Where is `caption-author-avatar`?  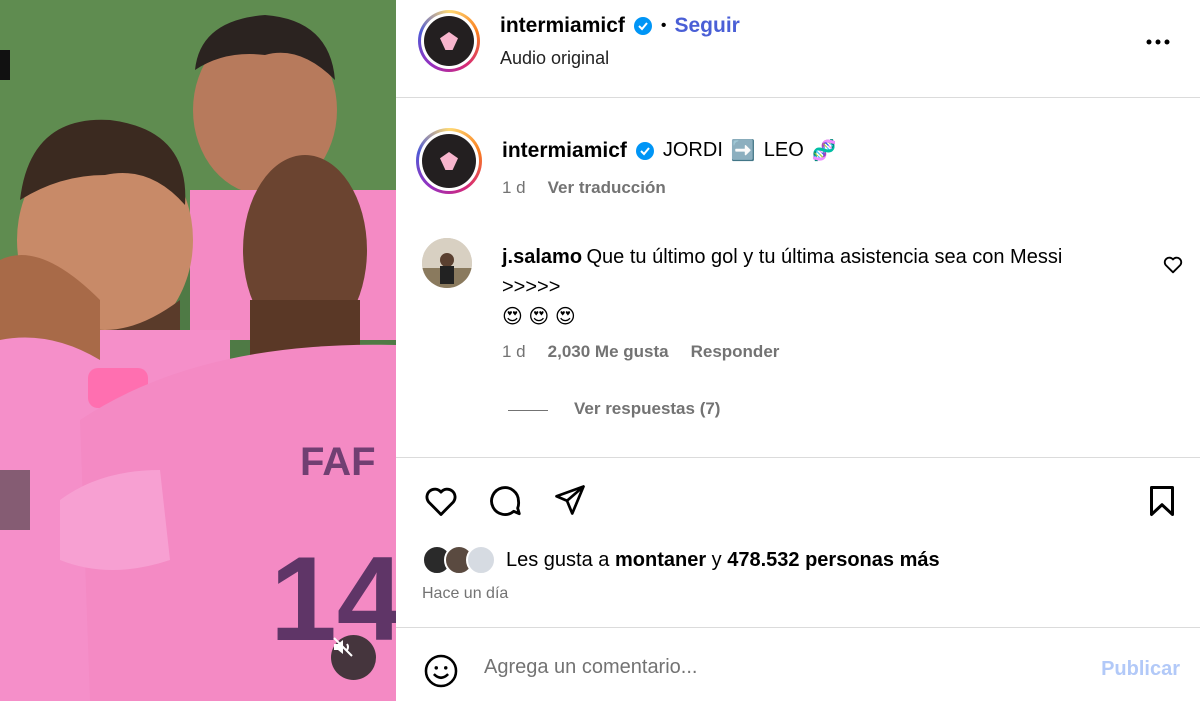
caption-author-avatar is located at coordinates (449, 161).